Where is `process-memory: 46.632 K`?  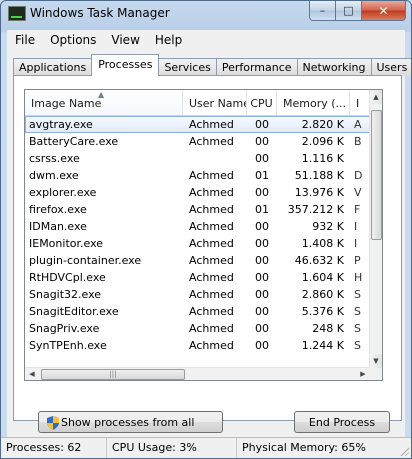
process-memory: 46.632 K is located at coordinates (319, 260).